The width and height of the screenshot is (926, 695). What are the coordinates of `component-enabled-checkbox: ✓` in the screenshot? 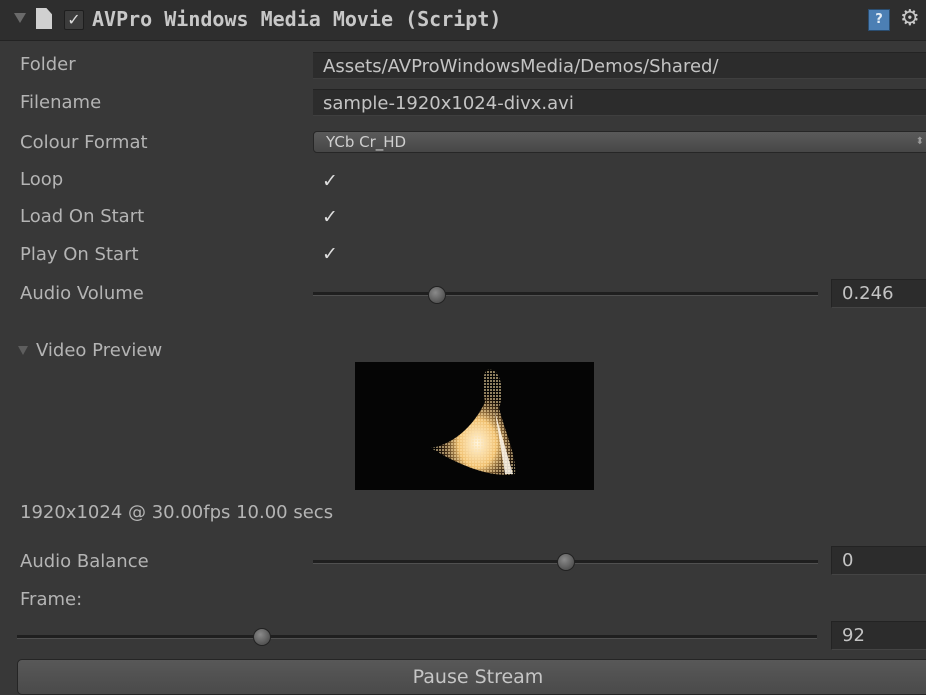 It's located at (74, 20).